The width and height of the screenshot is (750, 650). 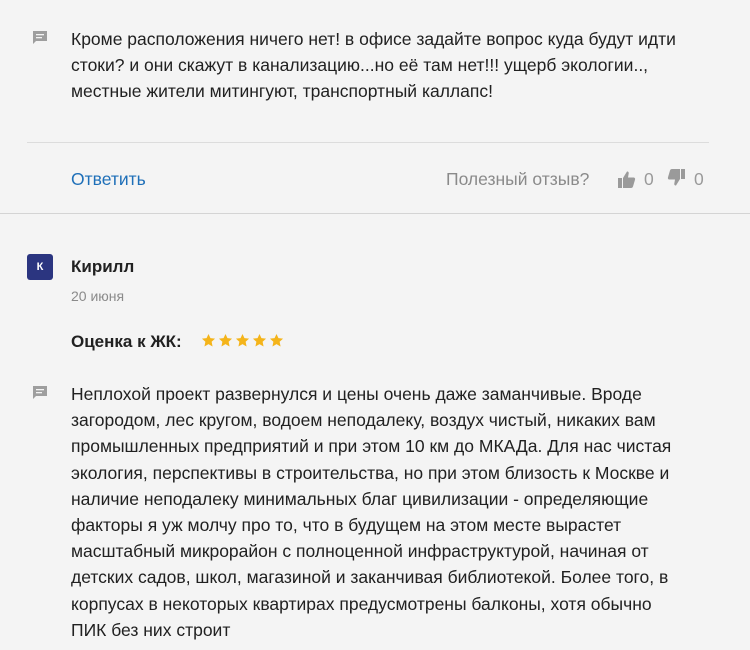 What do you see at coordinates (676, 177) in the screenshot?
I see `thumbs-down-icon` at bounding box center [676, 177].